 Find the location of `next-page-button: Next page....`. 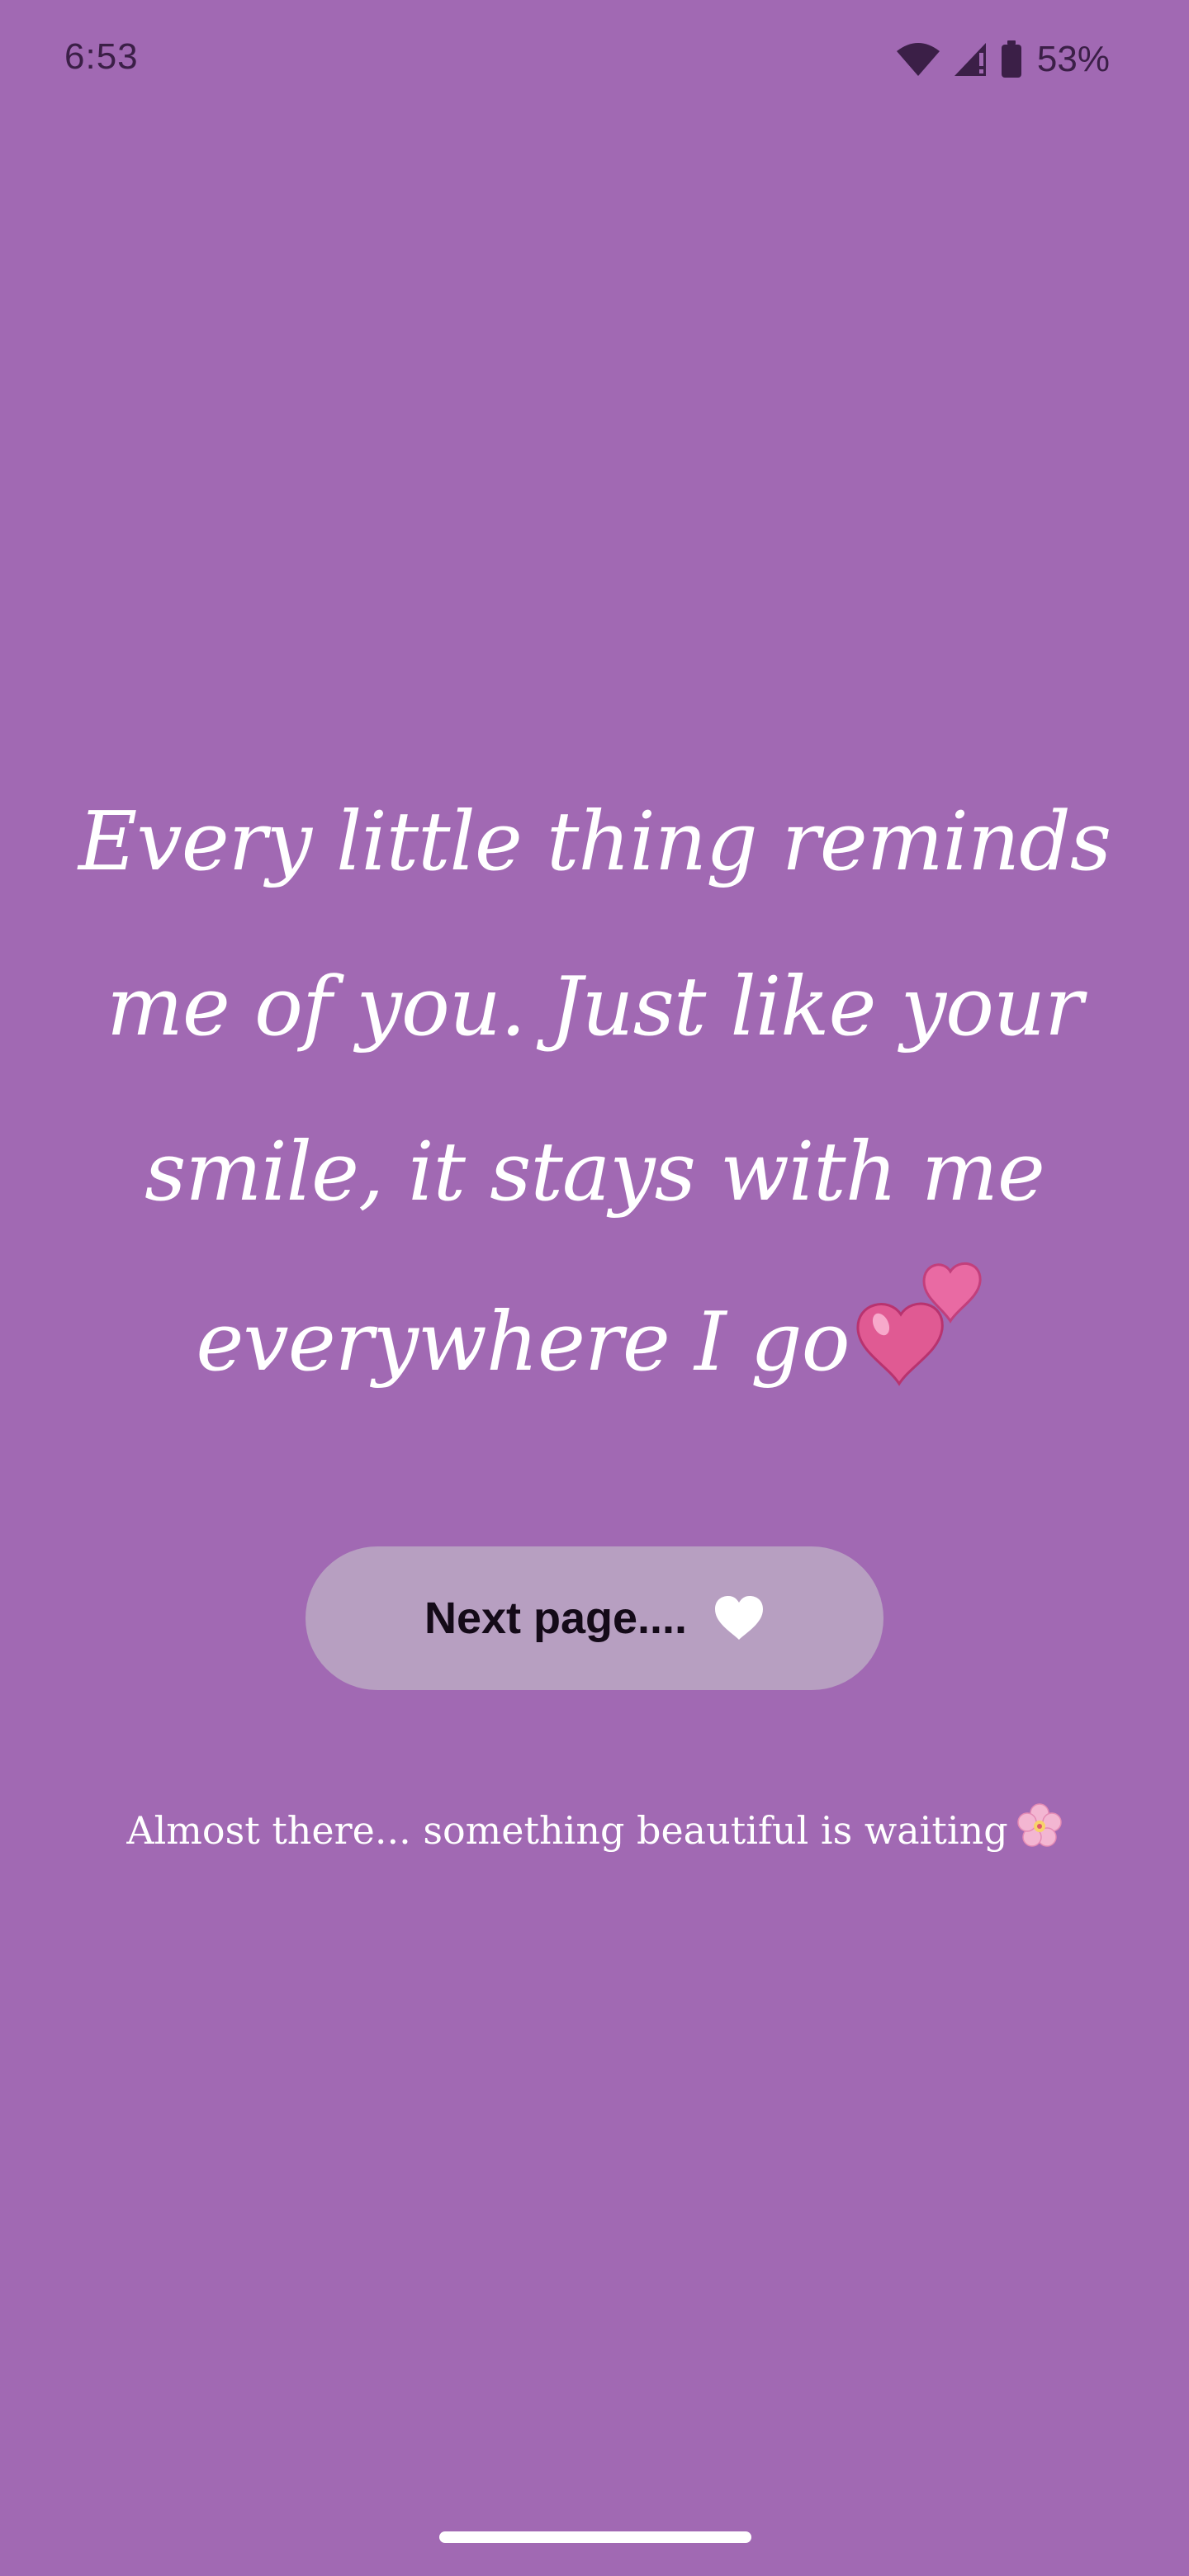

next-page-button: Next page.... is located at coordinates (594, 1618).